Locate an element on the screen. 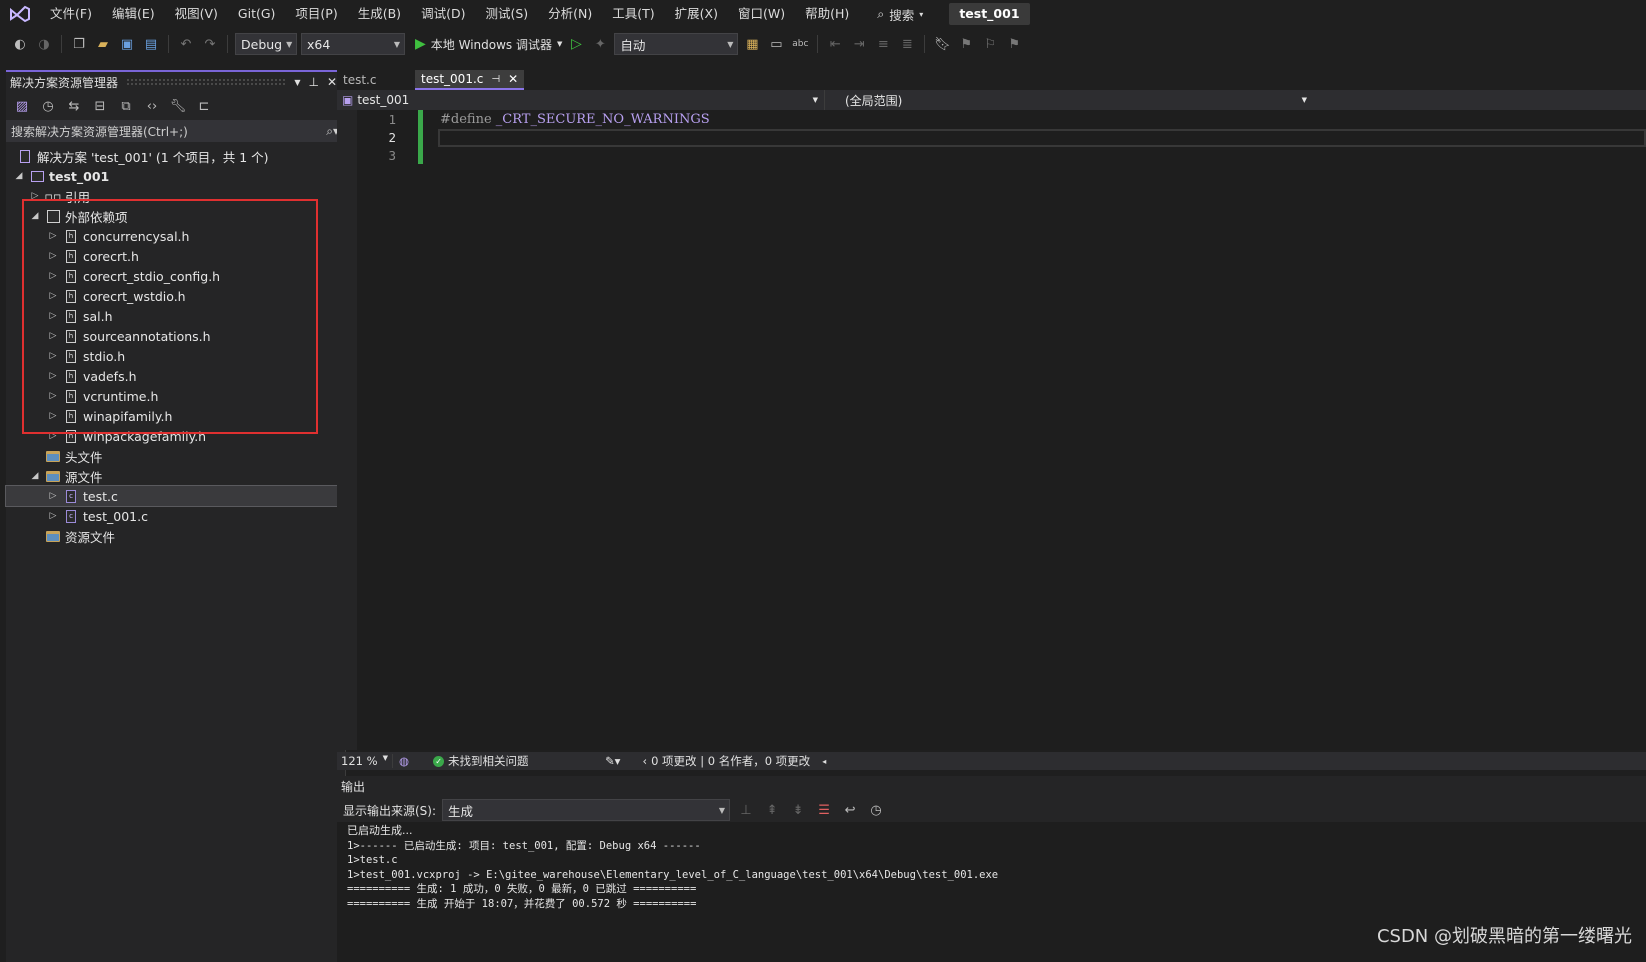  properties-icon: 🔧︎ is located at coordinates (178, 106).